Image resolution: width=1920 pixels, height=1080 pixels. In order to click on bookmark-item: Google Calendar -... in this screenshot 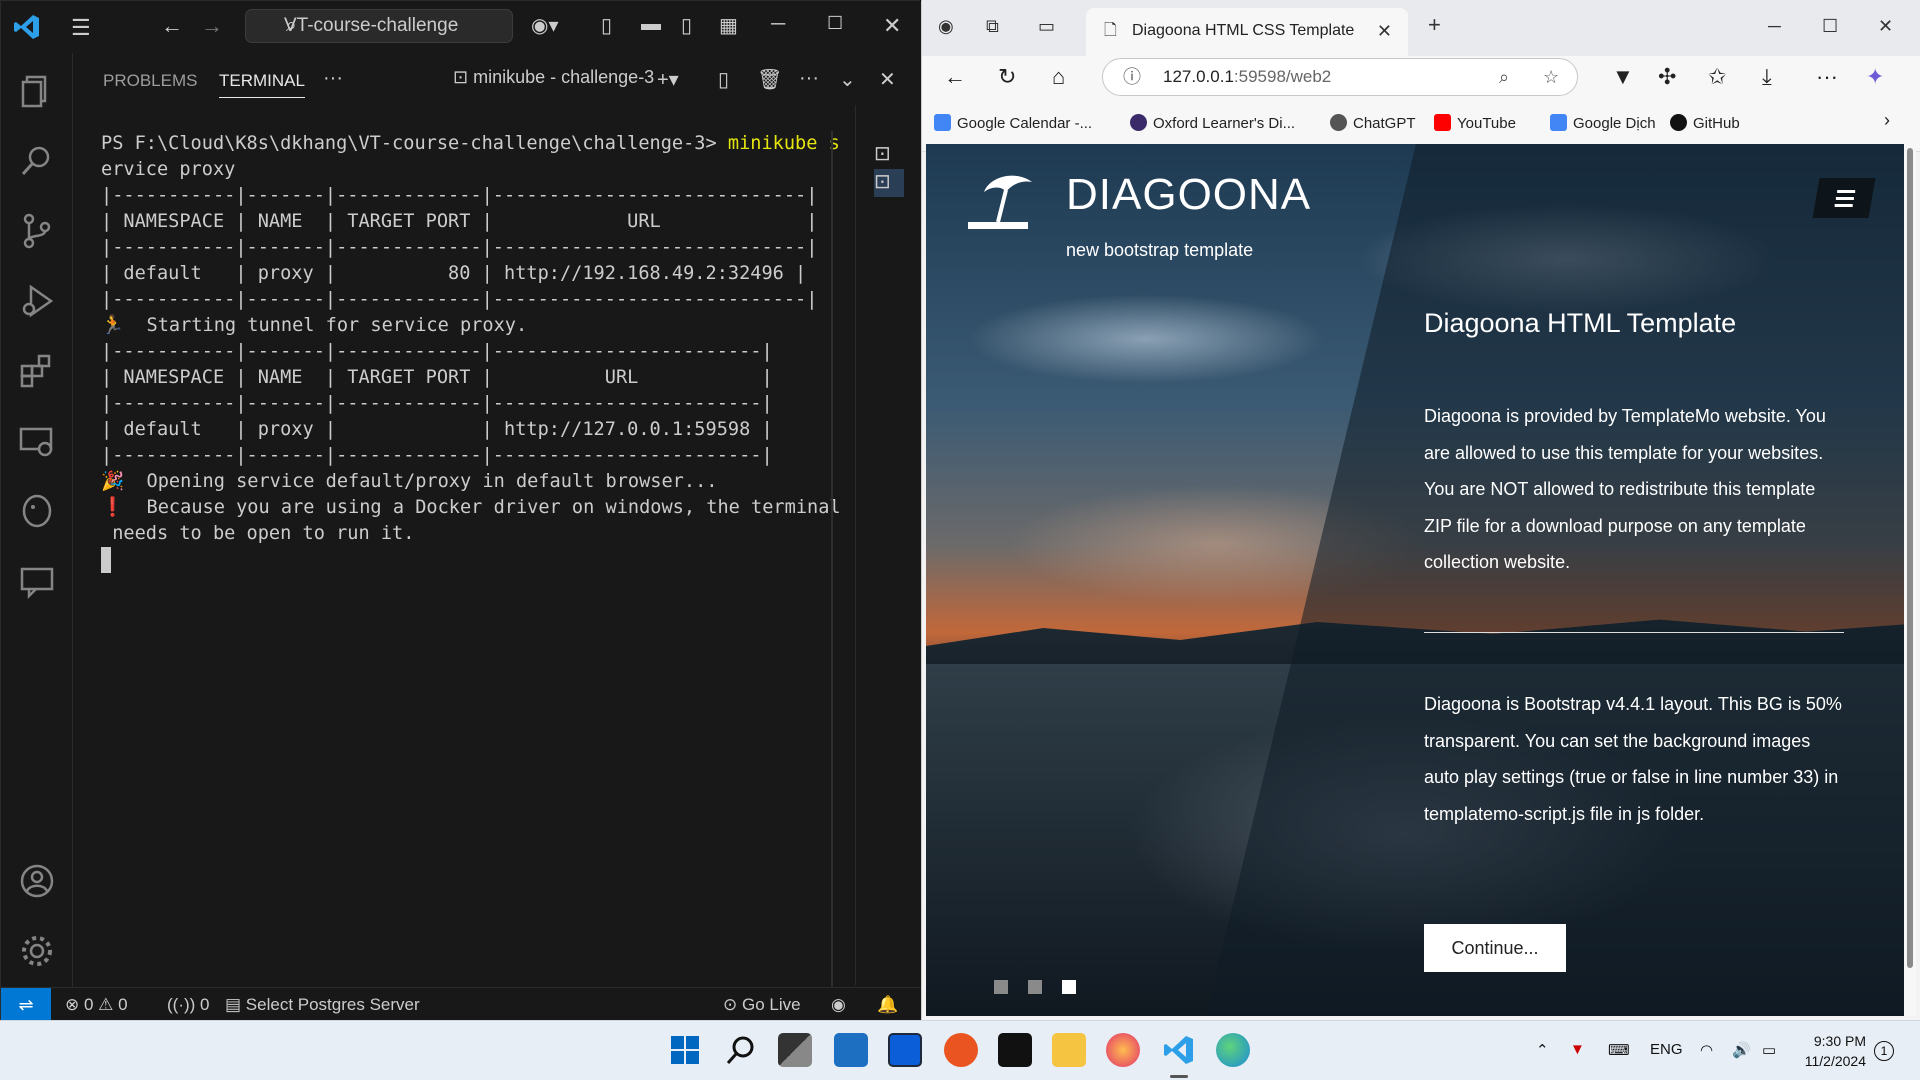, I will do `click(1013, 123)`.